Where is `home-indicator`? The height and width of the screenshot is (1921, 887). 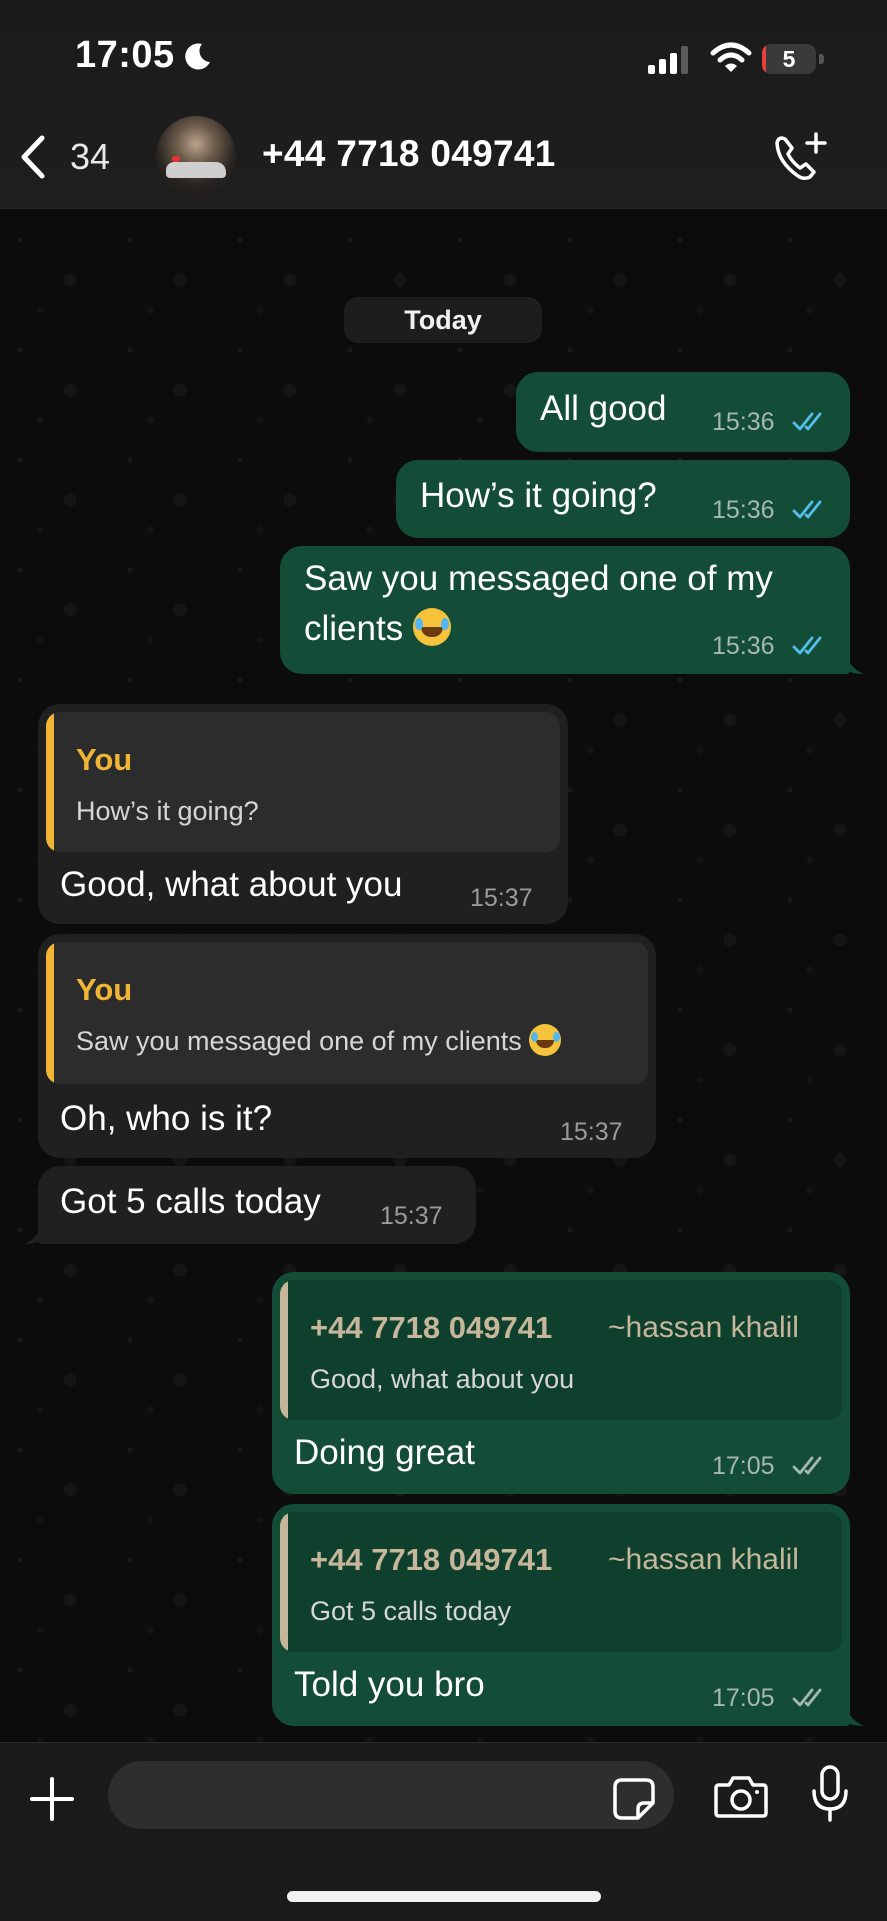 home-indicator is located at coordinates (444, 1896).